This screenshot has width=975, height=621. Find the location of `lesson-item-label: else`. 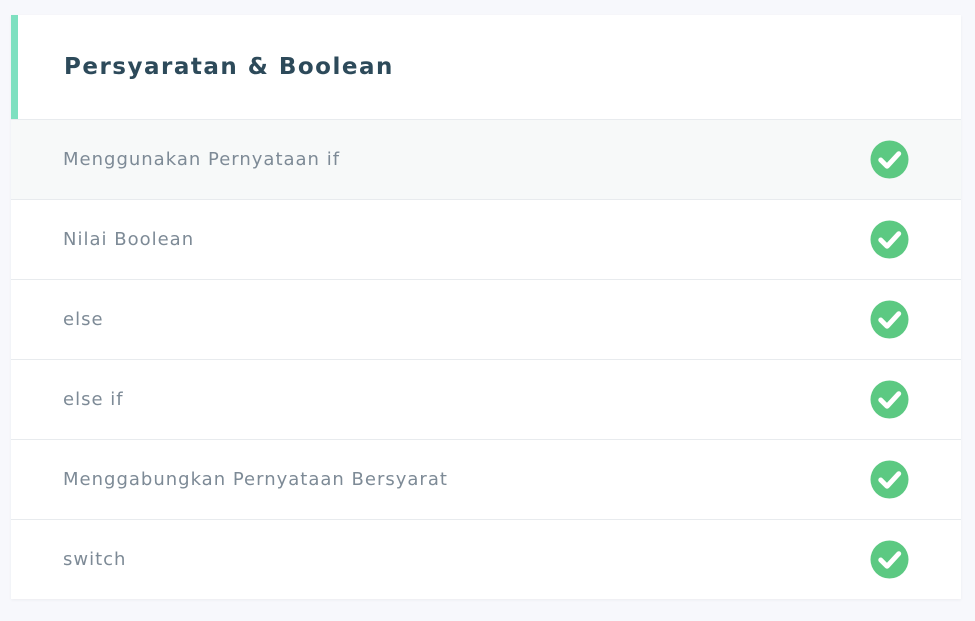

lesson-item-label: else is located at coordinates (83, 319).